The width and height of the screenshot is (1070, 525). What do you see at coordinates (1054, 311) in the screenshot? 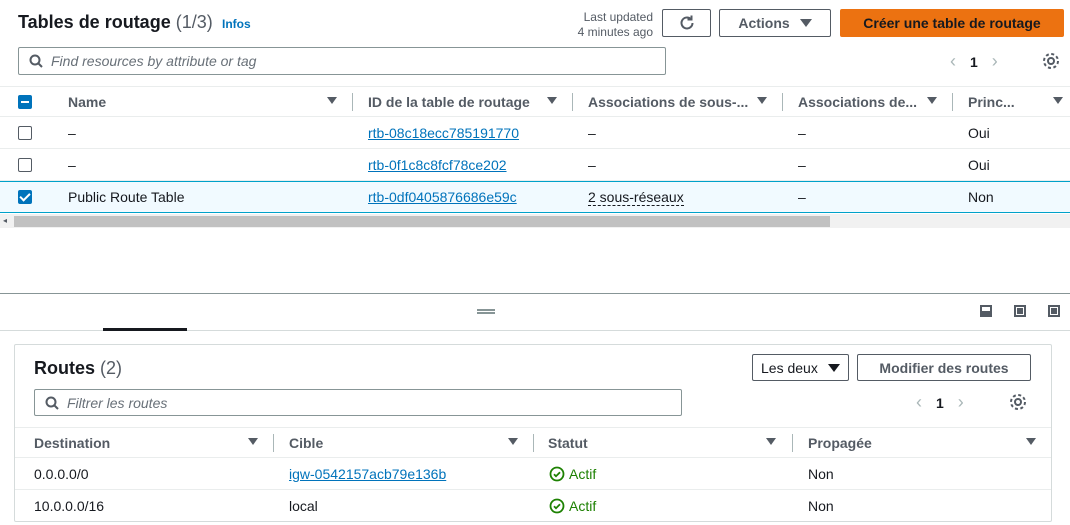
I see `panel-full-icon` at bounding box center [1054, 311].